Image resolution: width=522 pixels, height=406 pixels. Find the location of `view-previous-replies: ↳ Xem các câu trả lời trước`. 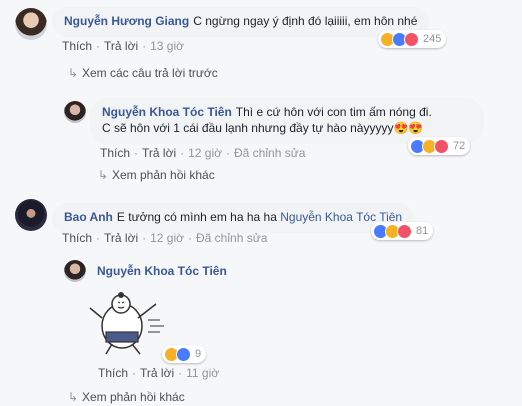

view-previous-replies: ↳ Xem các câu trả lời trước is located at coordinates (143, 73).